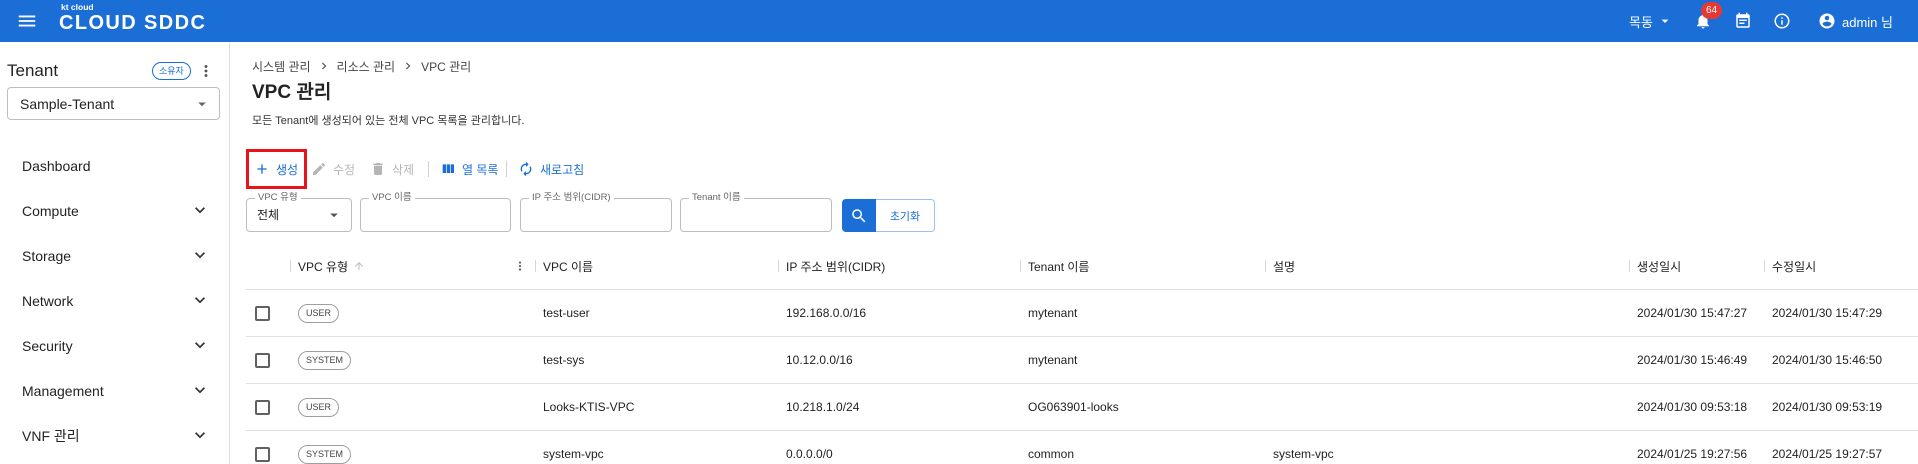 The image size is (1918, 464). I want to click on sidebar-item-network: Network, so click(114, 300).